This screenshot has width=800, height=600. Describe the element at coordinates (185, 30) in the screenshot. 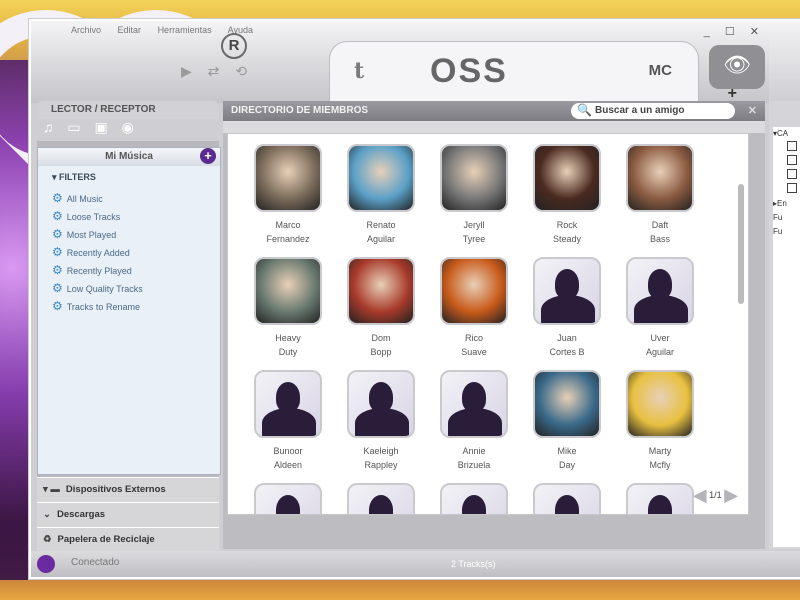

I see `menu-item-herramientas: Herramientas` at that location.